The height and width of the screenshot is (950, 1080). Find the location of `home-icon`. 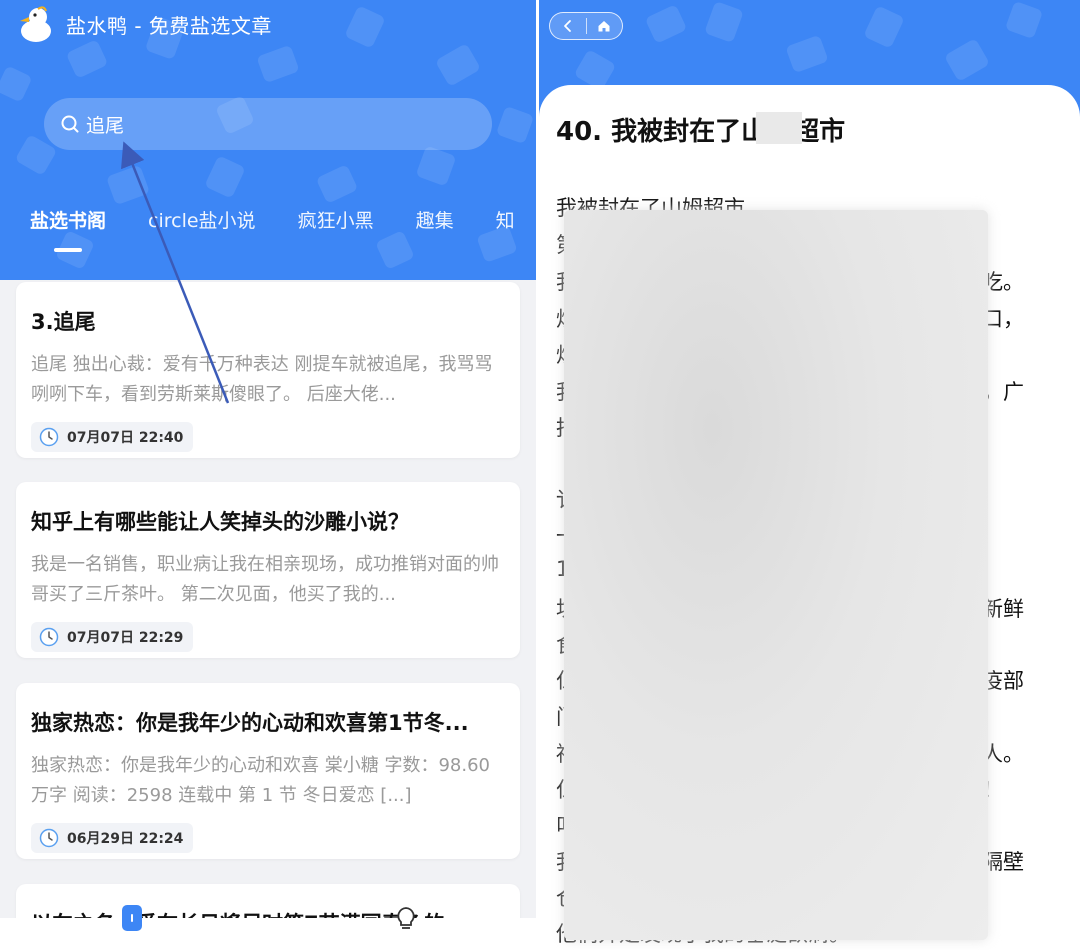

home-icon is located at coordinates (604, 26).